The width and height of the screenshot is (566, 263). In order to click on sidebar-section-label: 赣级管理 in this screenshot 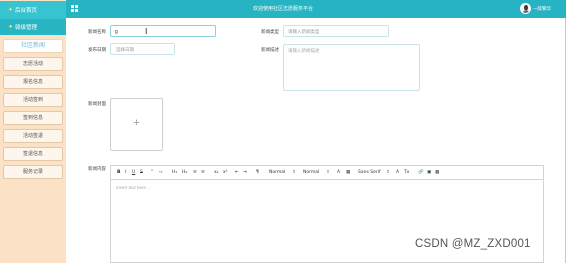, I will do `click(26, 28)`.